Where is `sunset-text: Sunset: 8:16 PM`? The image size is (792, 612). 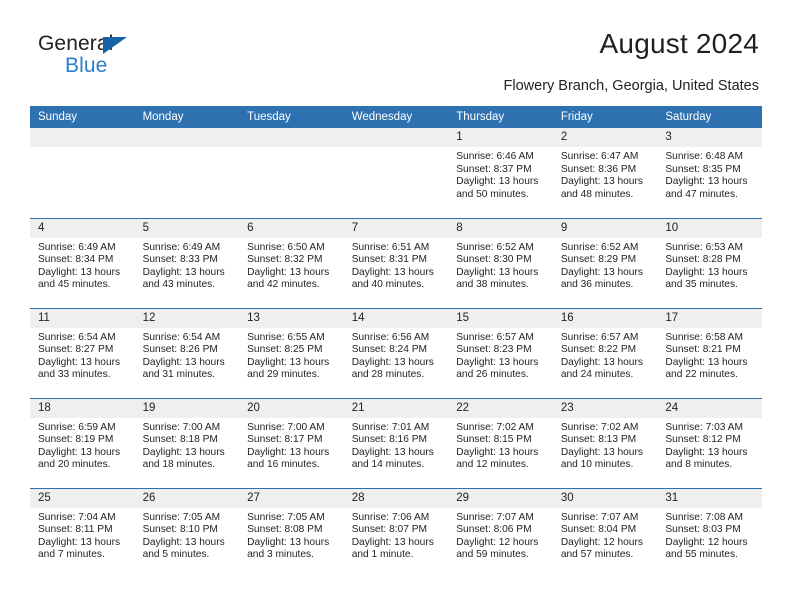
sunset-text: Sunset: 8:16 PM is located at coordinates (389, 440).